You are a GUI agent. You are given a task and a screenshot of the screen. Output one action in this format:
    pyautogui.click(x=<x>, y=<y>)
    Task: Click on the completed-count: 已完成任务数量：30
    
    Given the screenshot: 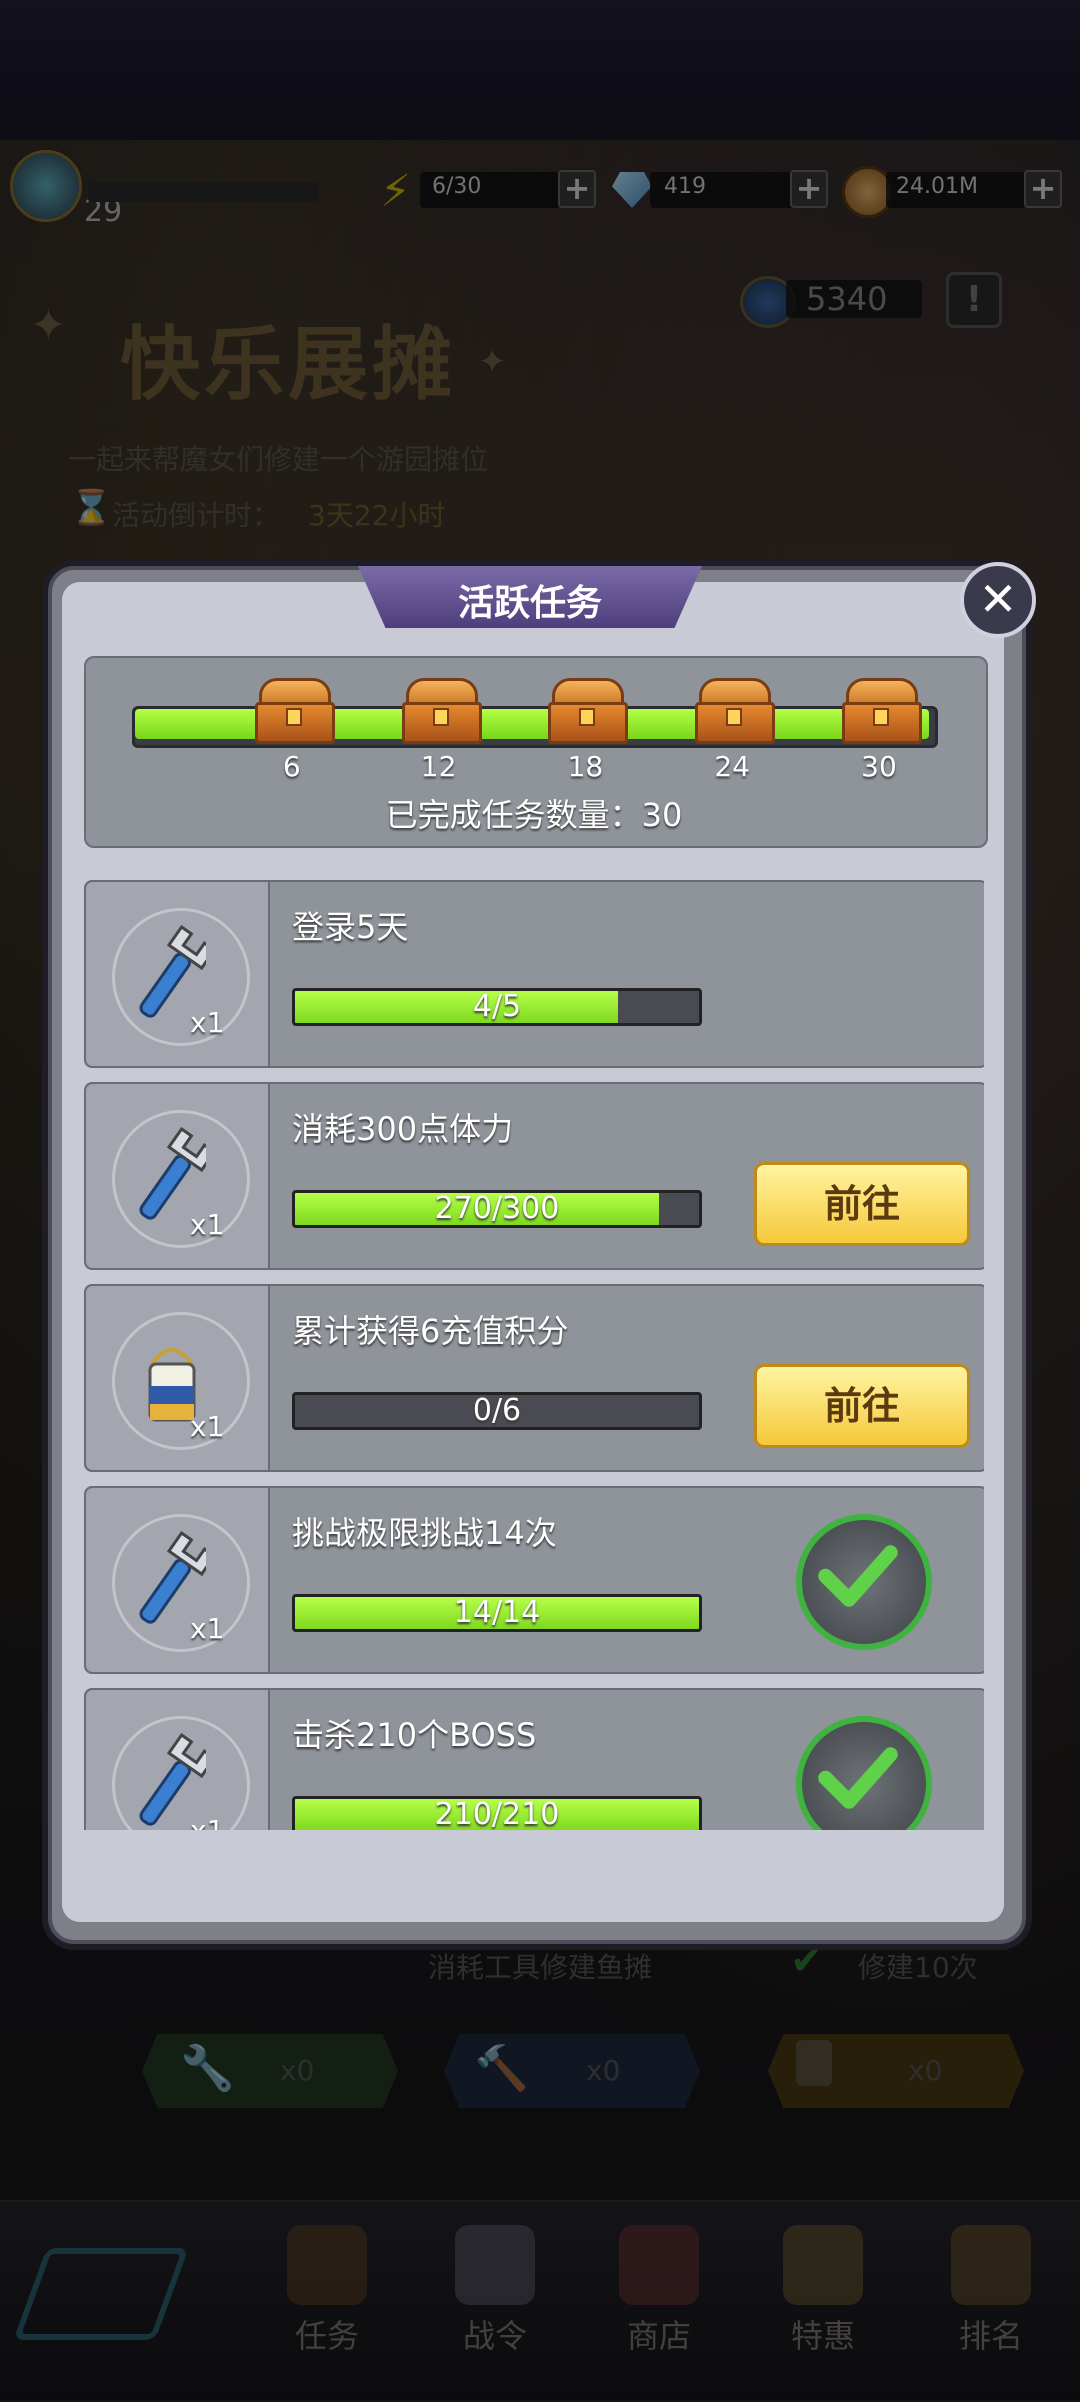 What is the action you would take?
    pyautogui.click(x=534, y=815)
    